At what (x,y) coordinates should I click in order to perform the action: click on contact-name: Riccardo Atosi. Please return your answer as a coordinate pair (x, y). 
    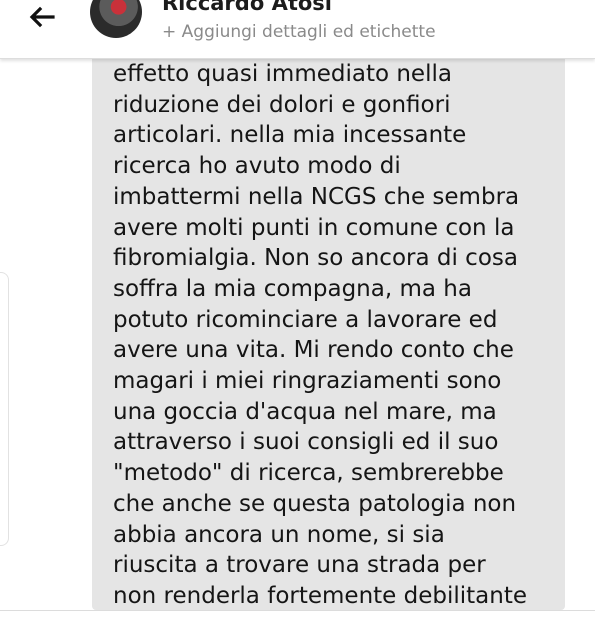
    Looking at the image, I should click on (247, 7).